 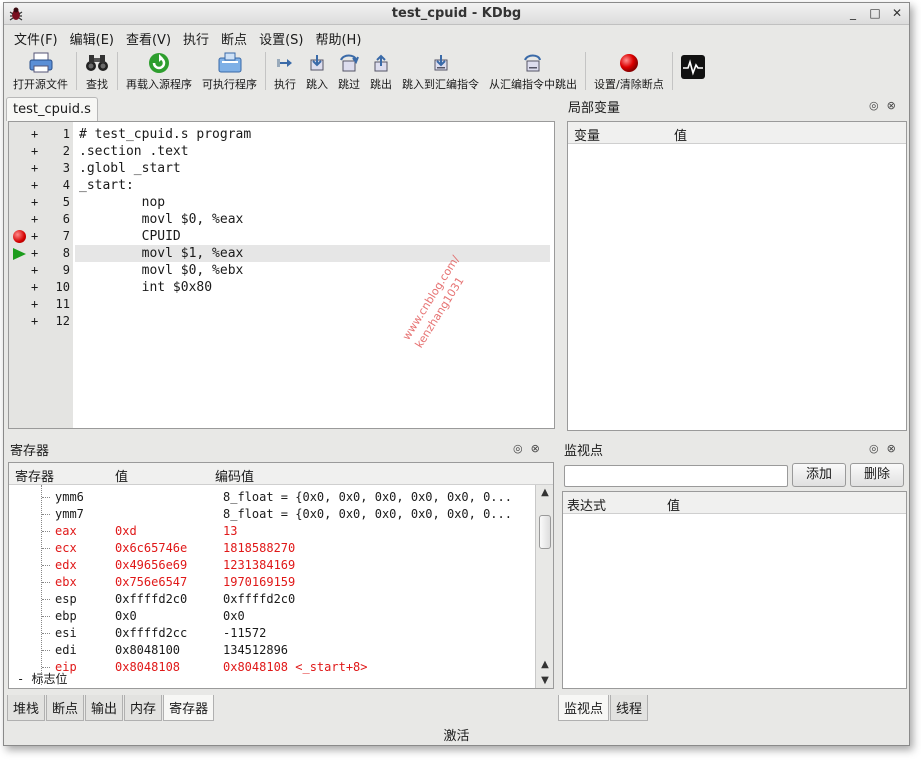 I want to click on activity-button, so click(x=693, y=65).